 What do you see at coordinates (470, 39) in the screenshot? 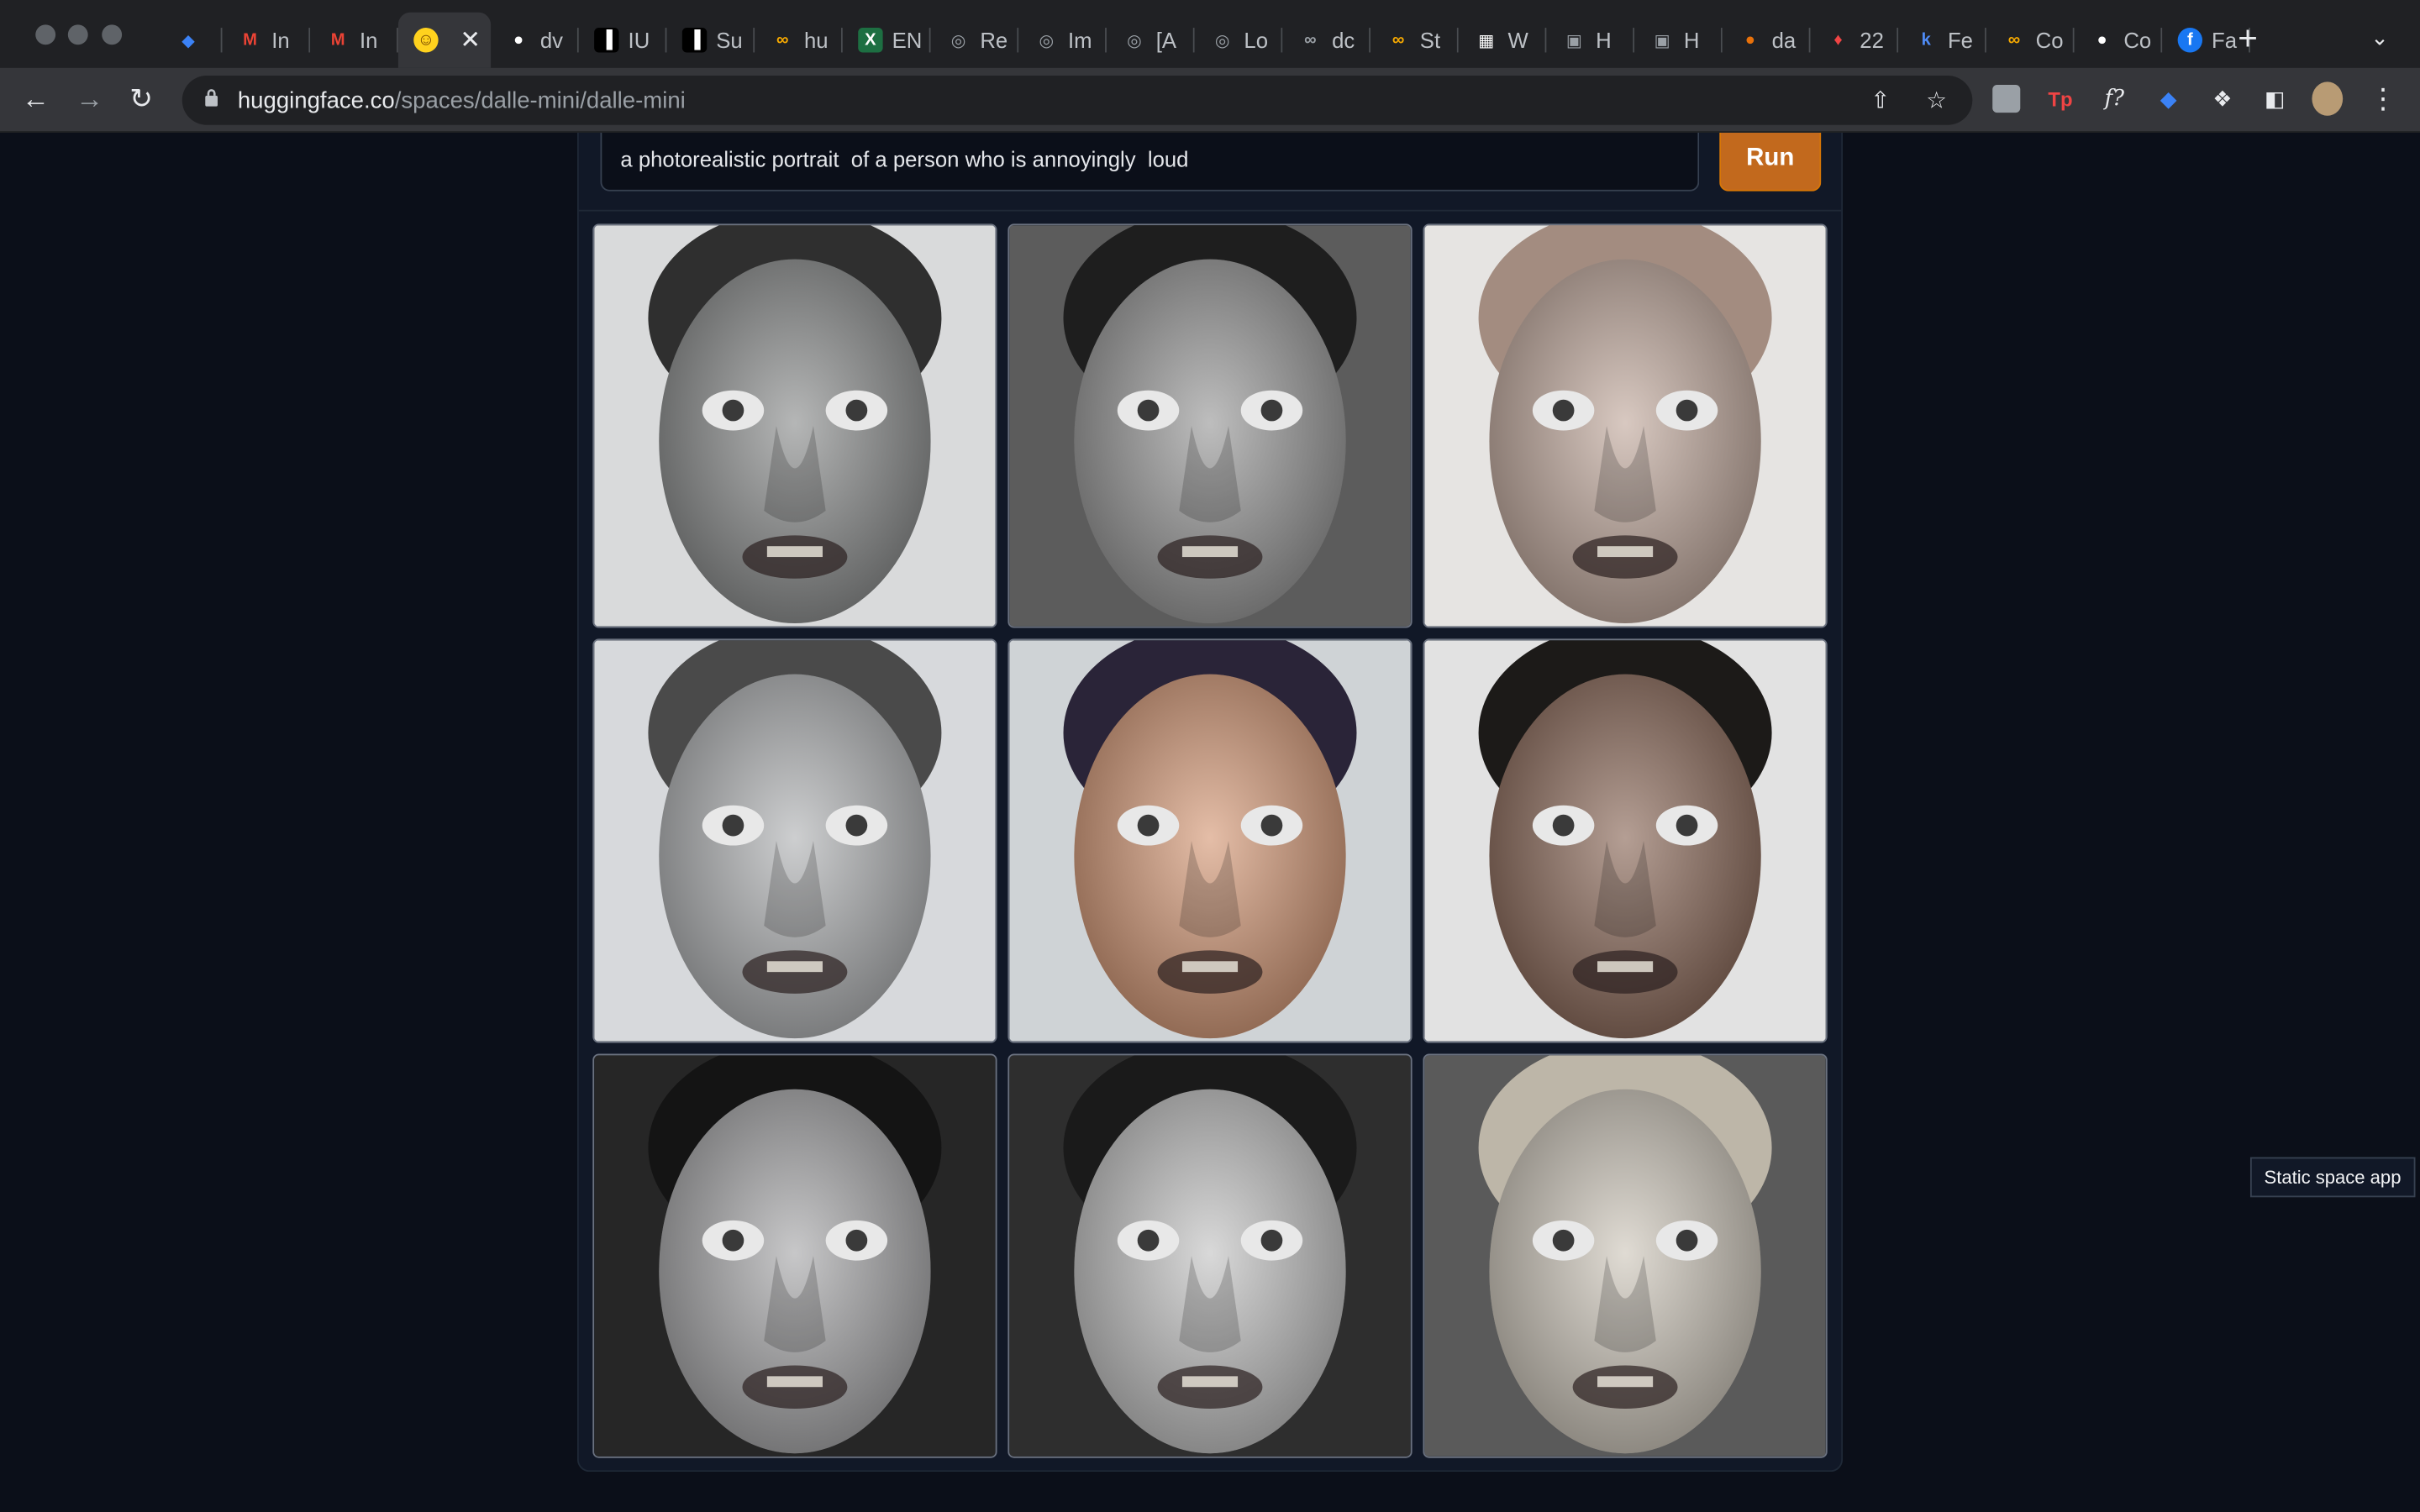
I see `close-tab-icon: ✕` at bounding box center [470, 39].